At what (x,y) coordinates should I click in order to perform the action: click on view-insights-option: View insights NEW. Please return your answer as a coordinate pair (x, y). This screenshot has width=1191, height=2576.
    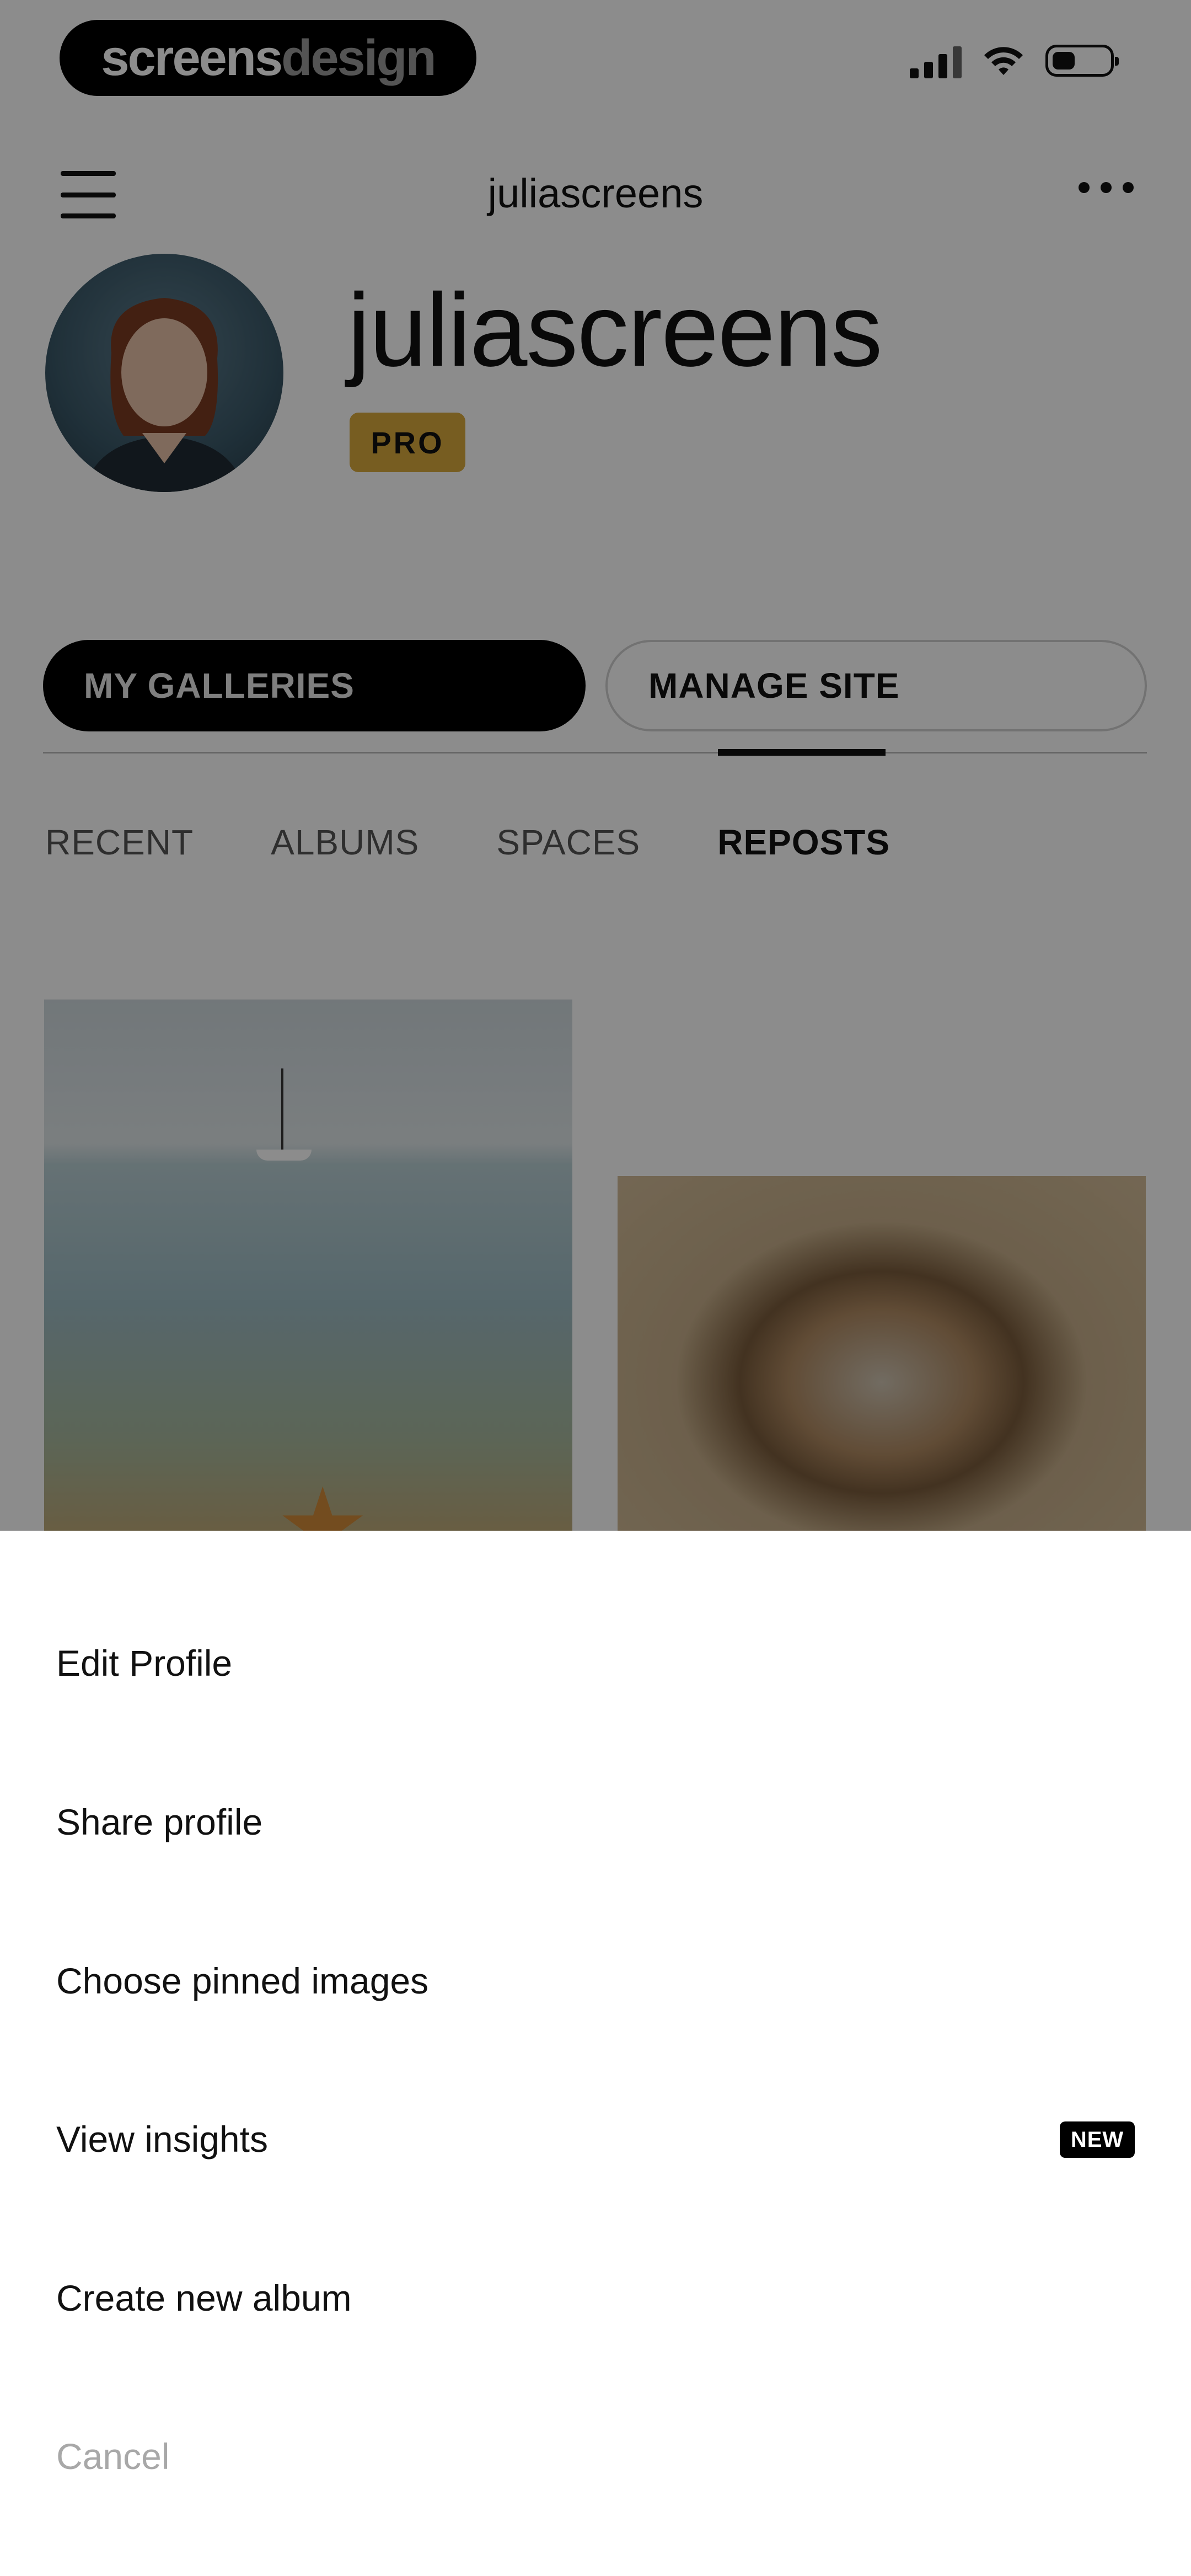
    Looking at the image, I should click on (596, 2139).